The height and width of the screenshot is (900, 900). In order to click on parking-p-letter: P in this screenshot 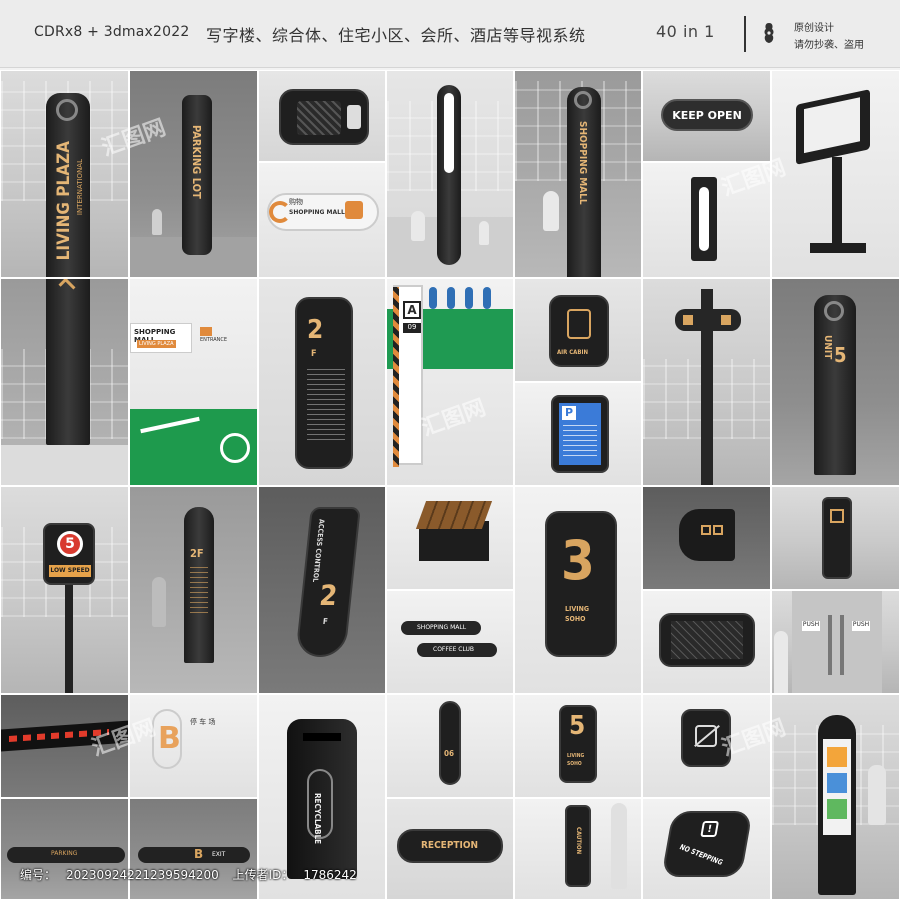, I will do `click(569, 413)`.